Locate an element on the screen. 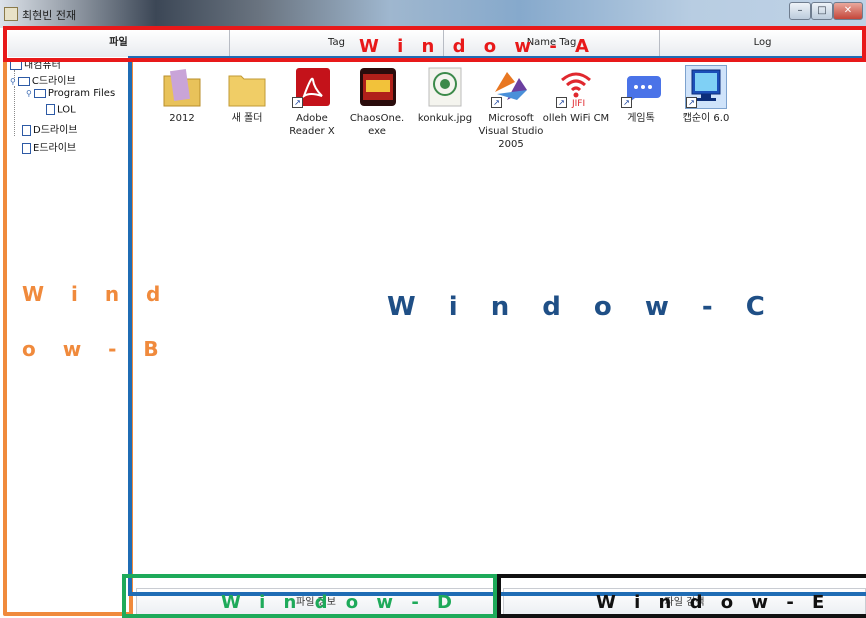  svg-text: JIFI is located at coordinates (578, 103).